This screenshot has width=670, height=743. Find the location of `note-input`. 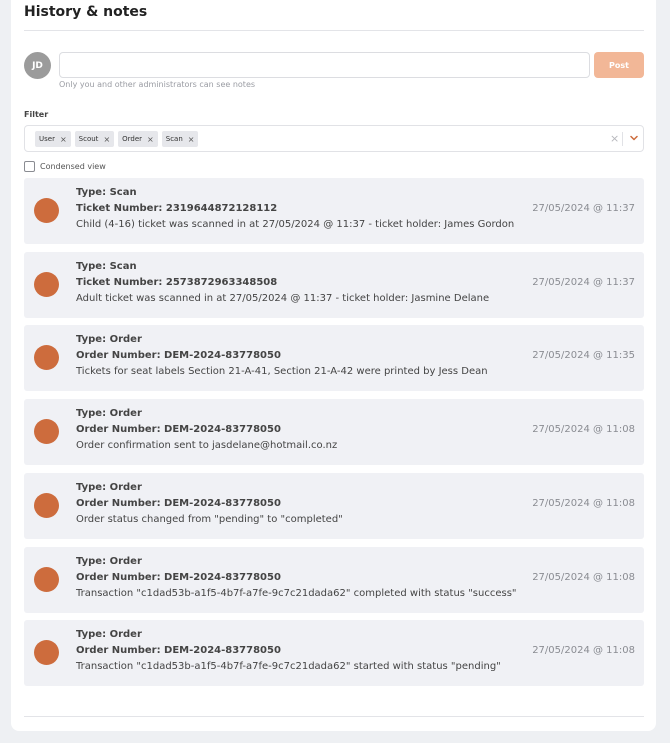

note-input is located at coordinates (324, 65).